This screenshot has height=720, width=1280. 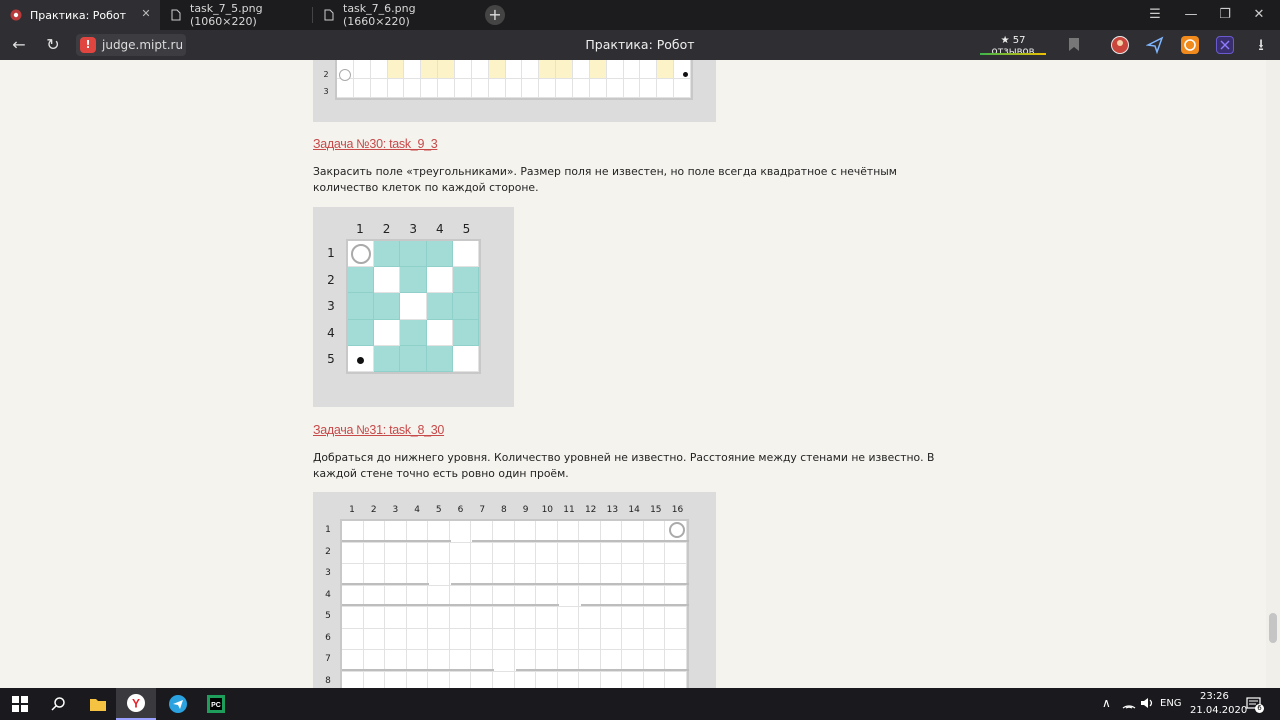 I want to click on file-explorer-icon, so click(x=98, y=704).